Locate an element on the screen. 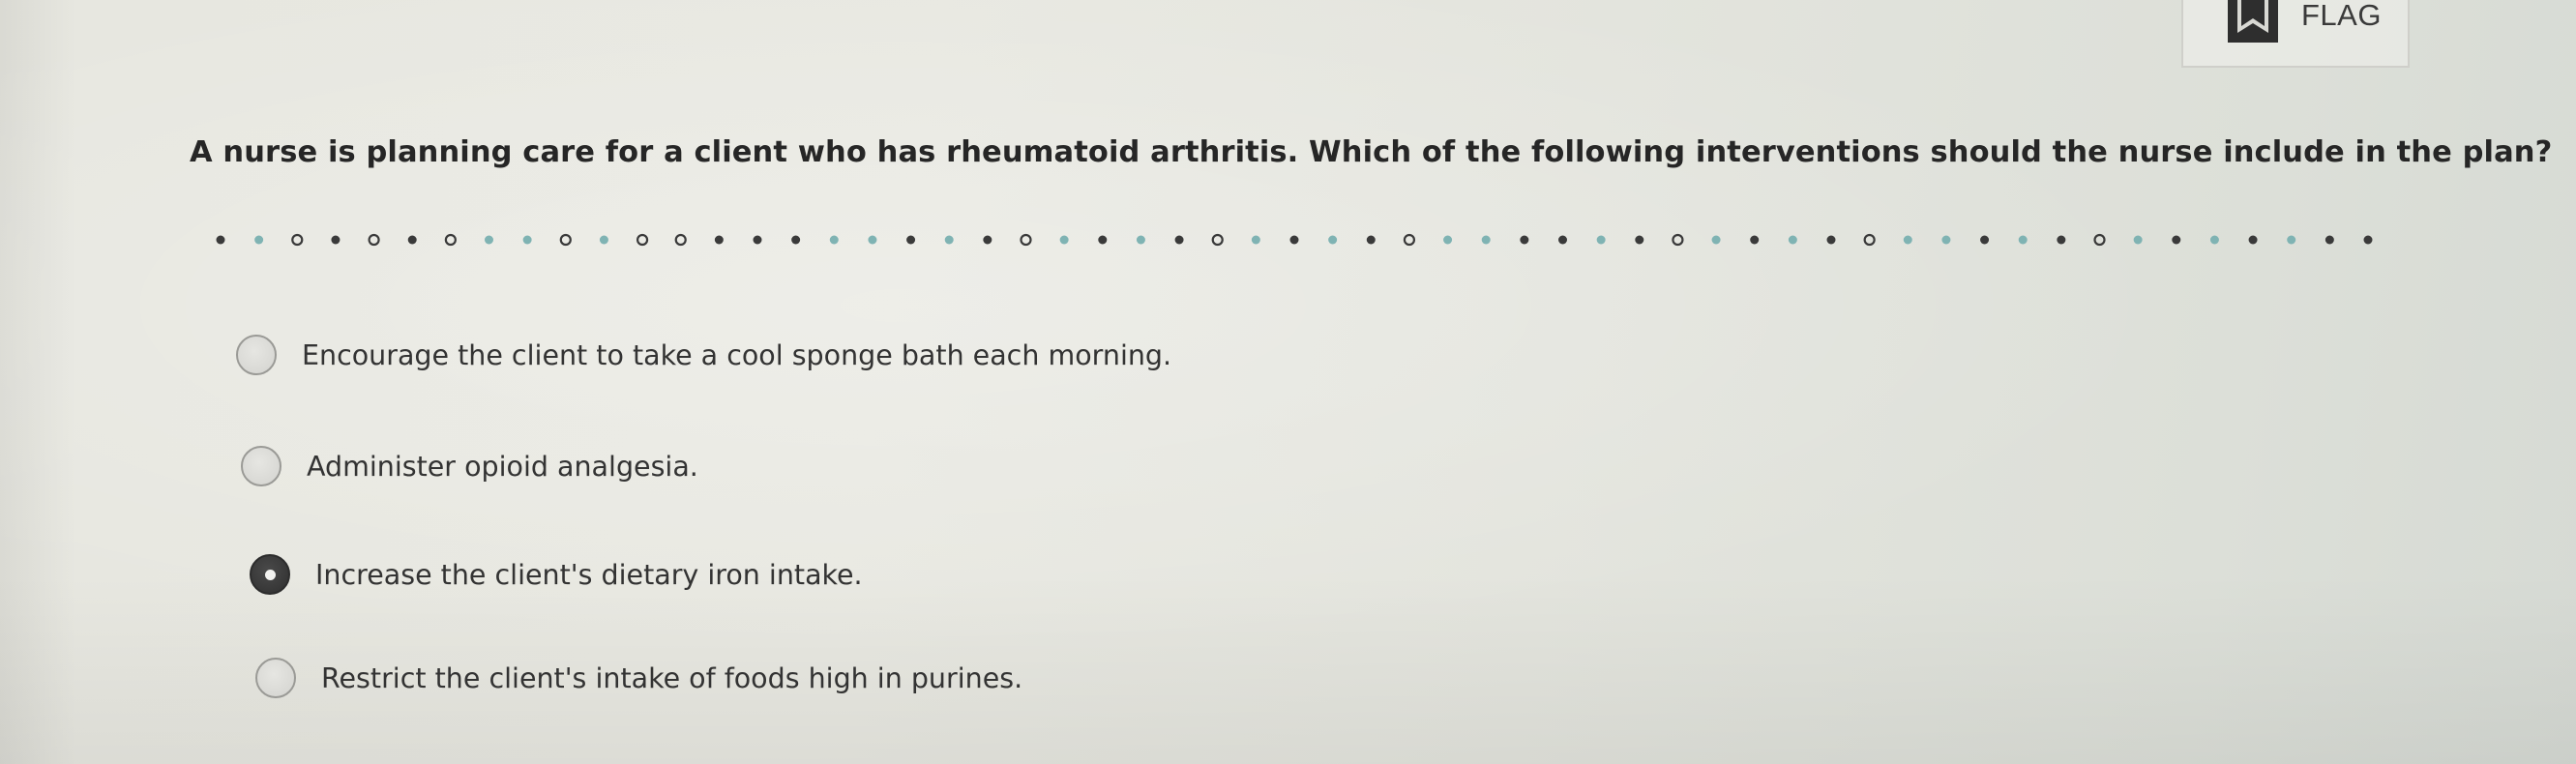 This screenshot has width=2576, height=764. flag-label: FLAG is located at coordinates (2342, 16).